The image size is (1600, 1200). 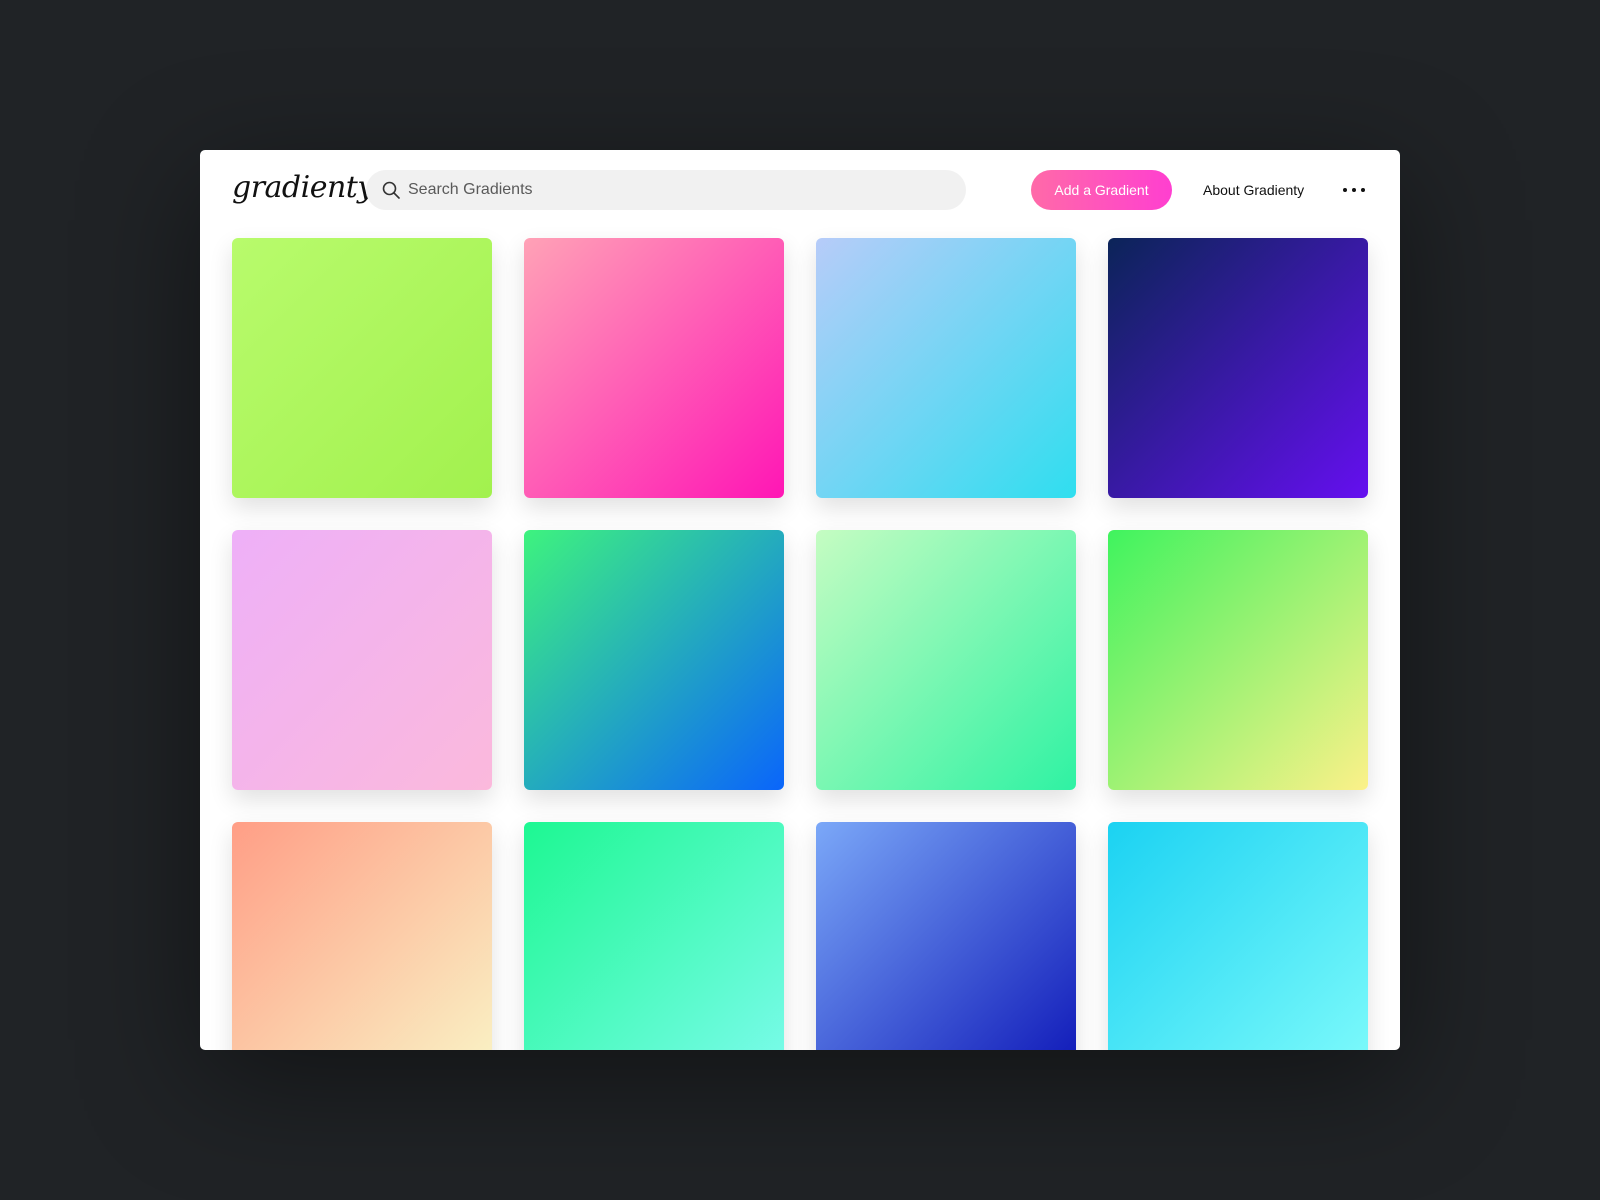 I want to click on search-bar, so click(x=666, y=190).